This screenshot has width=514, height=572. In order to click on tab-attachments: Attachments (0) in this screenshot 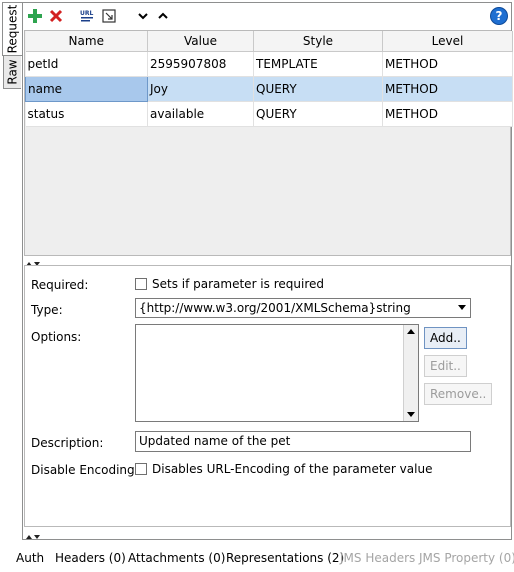, I will do `click(176, 558)`.